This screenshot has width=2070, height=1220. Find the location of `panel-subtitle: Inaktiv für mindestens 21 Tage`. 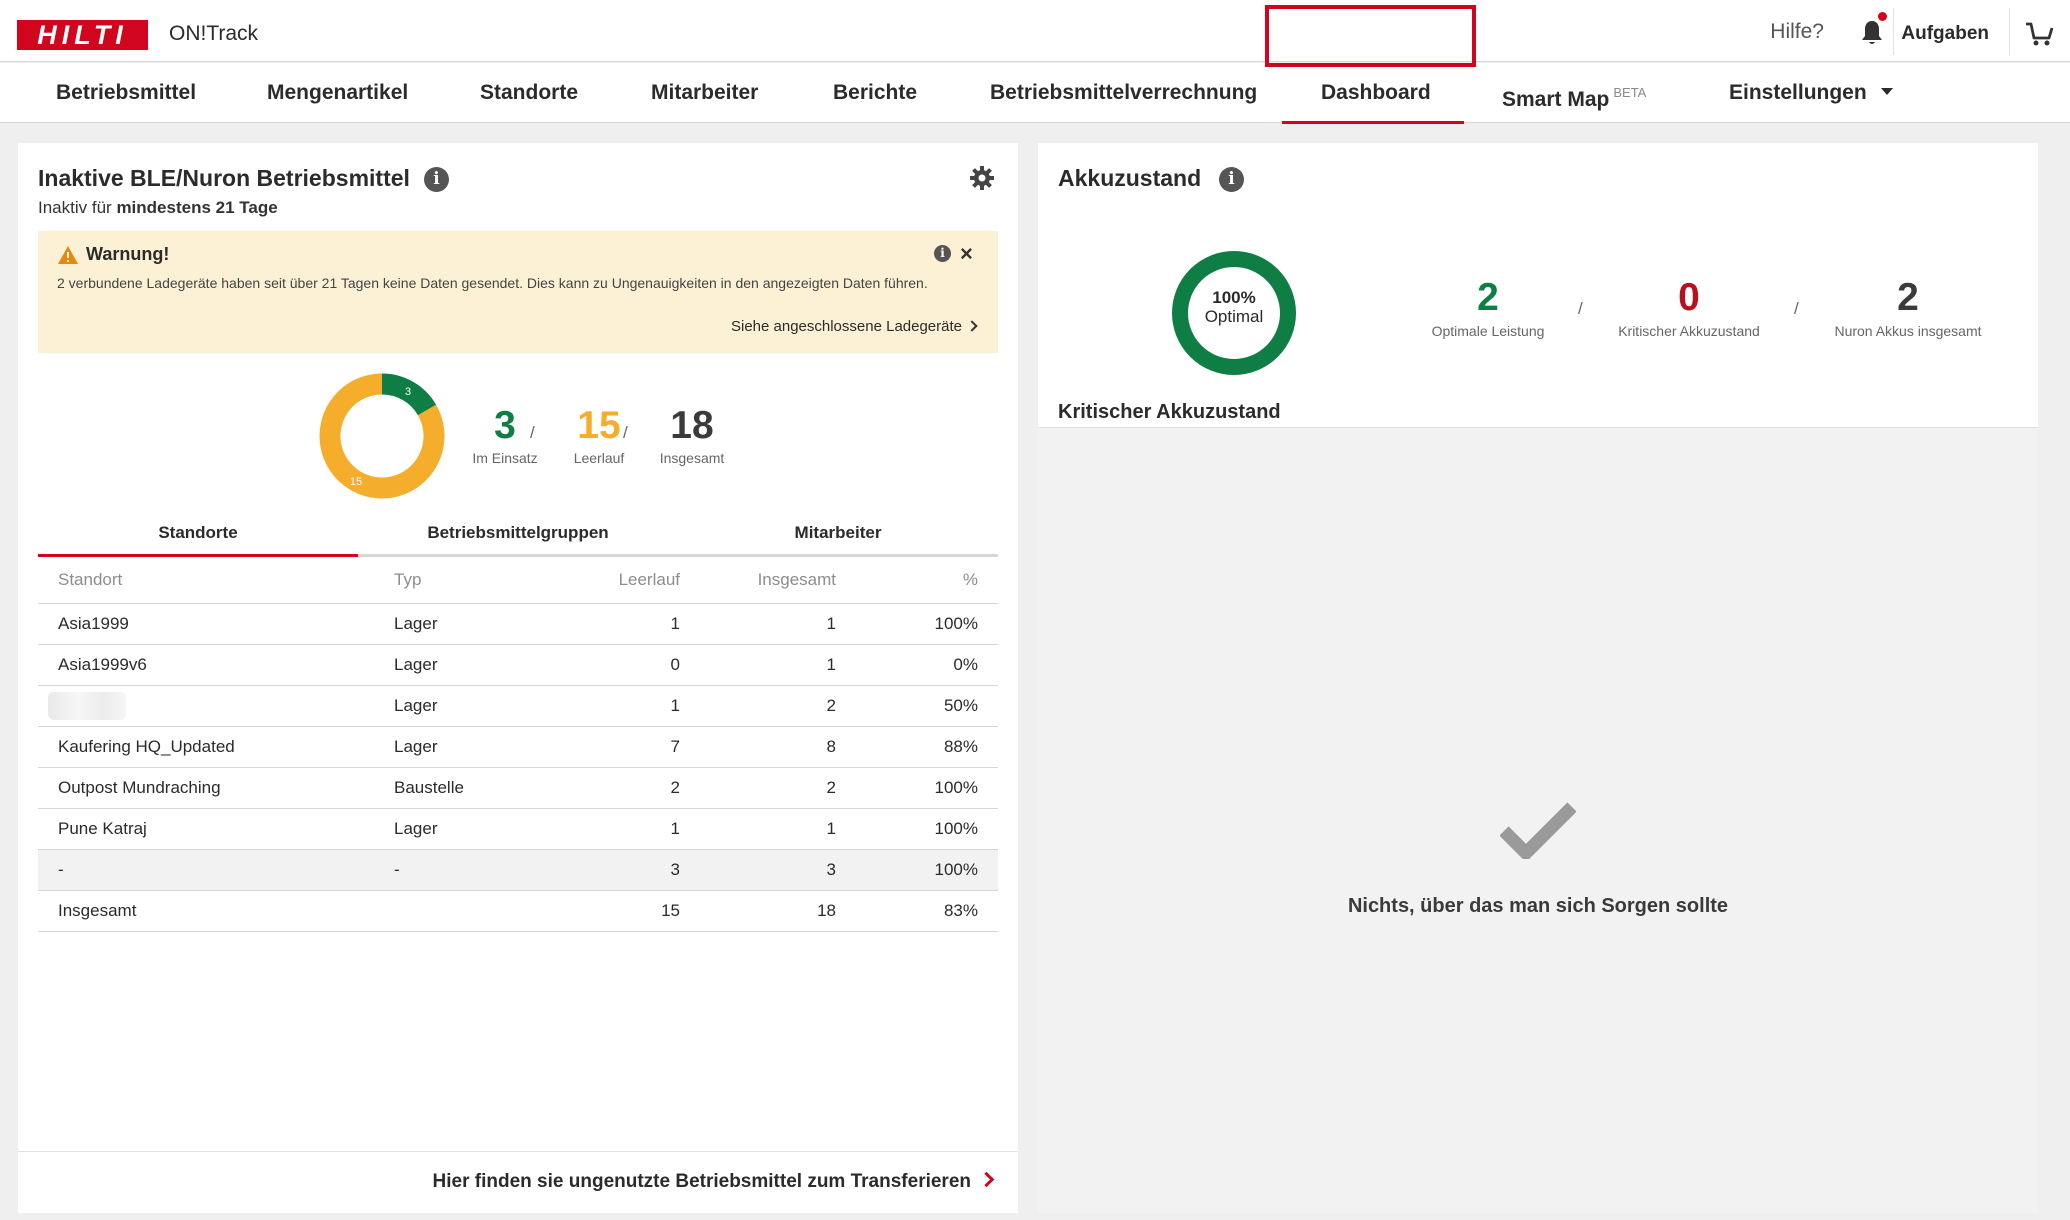

panel-subtitle: Inaktiv für mindestens 21 Tage is located at coordinates (158, 208).